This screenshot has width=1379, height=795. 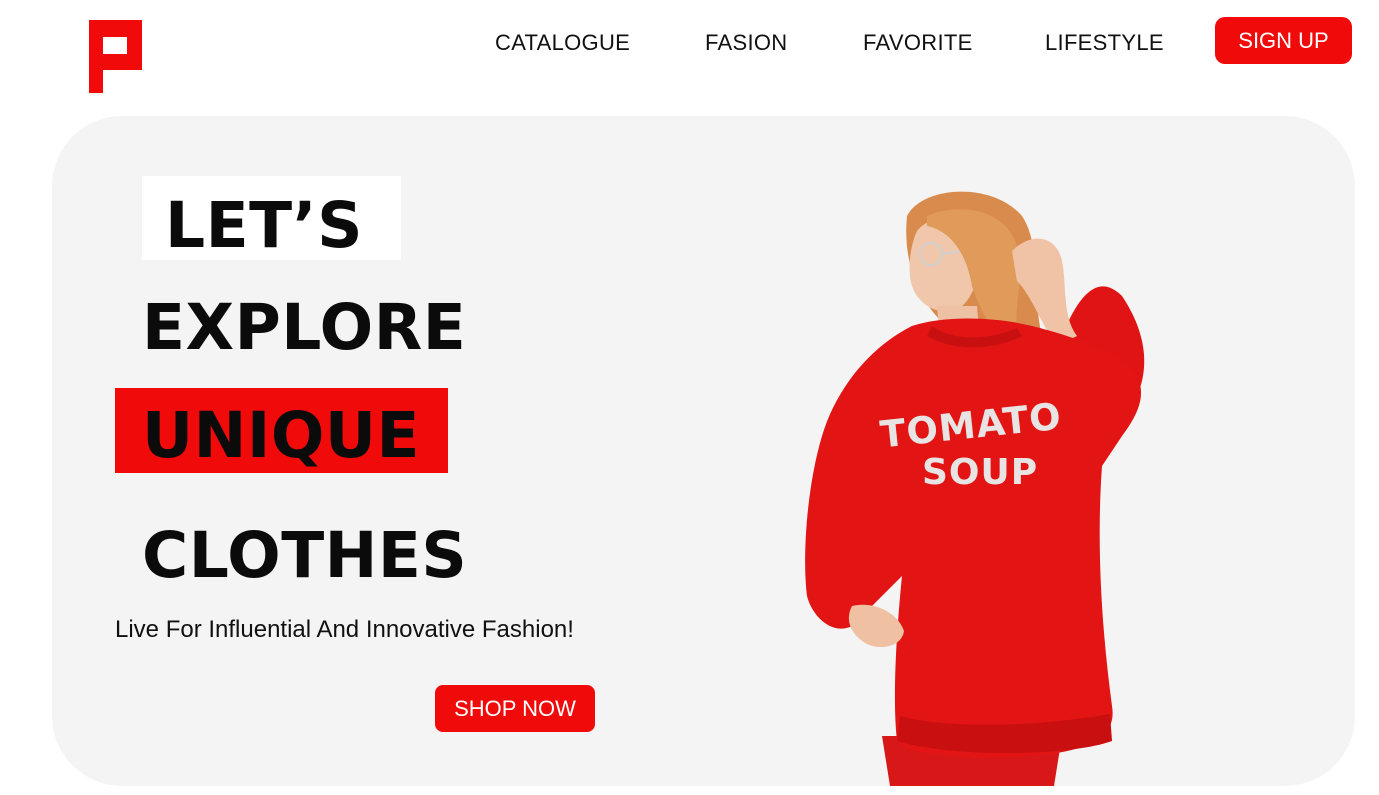 I want to click on headline-line-2: EXPLORE, so click(x=304, y=327).